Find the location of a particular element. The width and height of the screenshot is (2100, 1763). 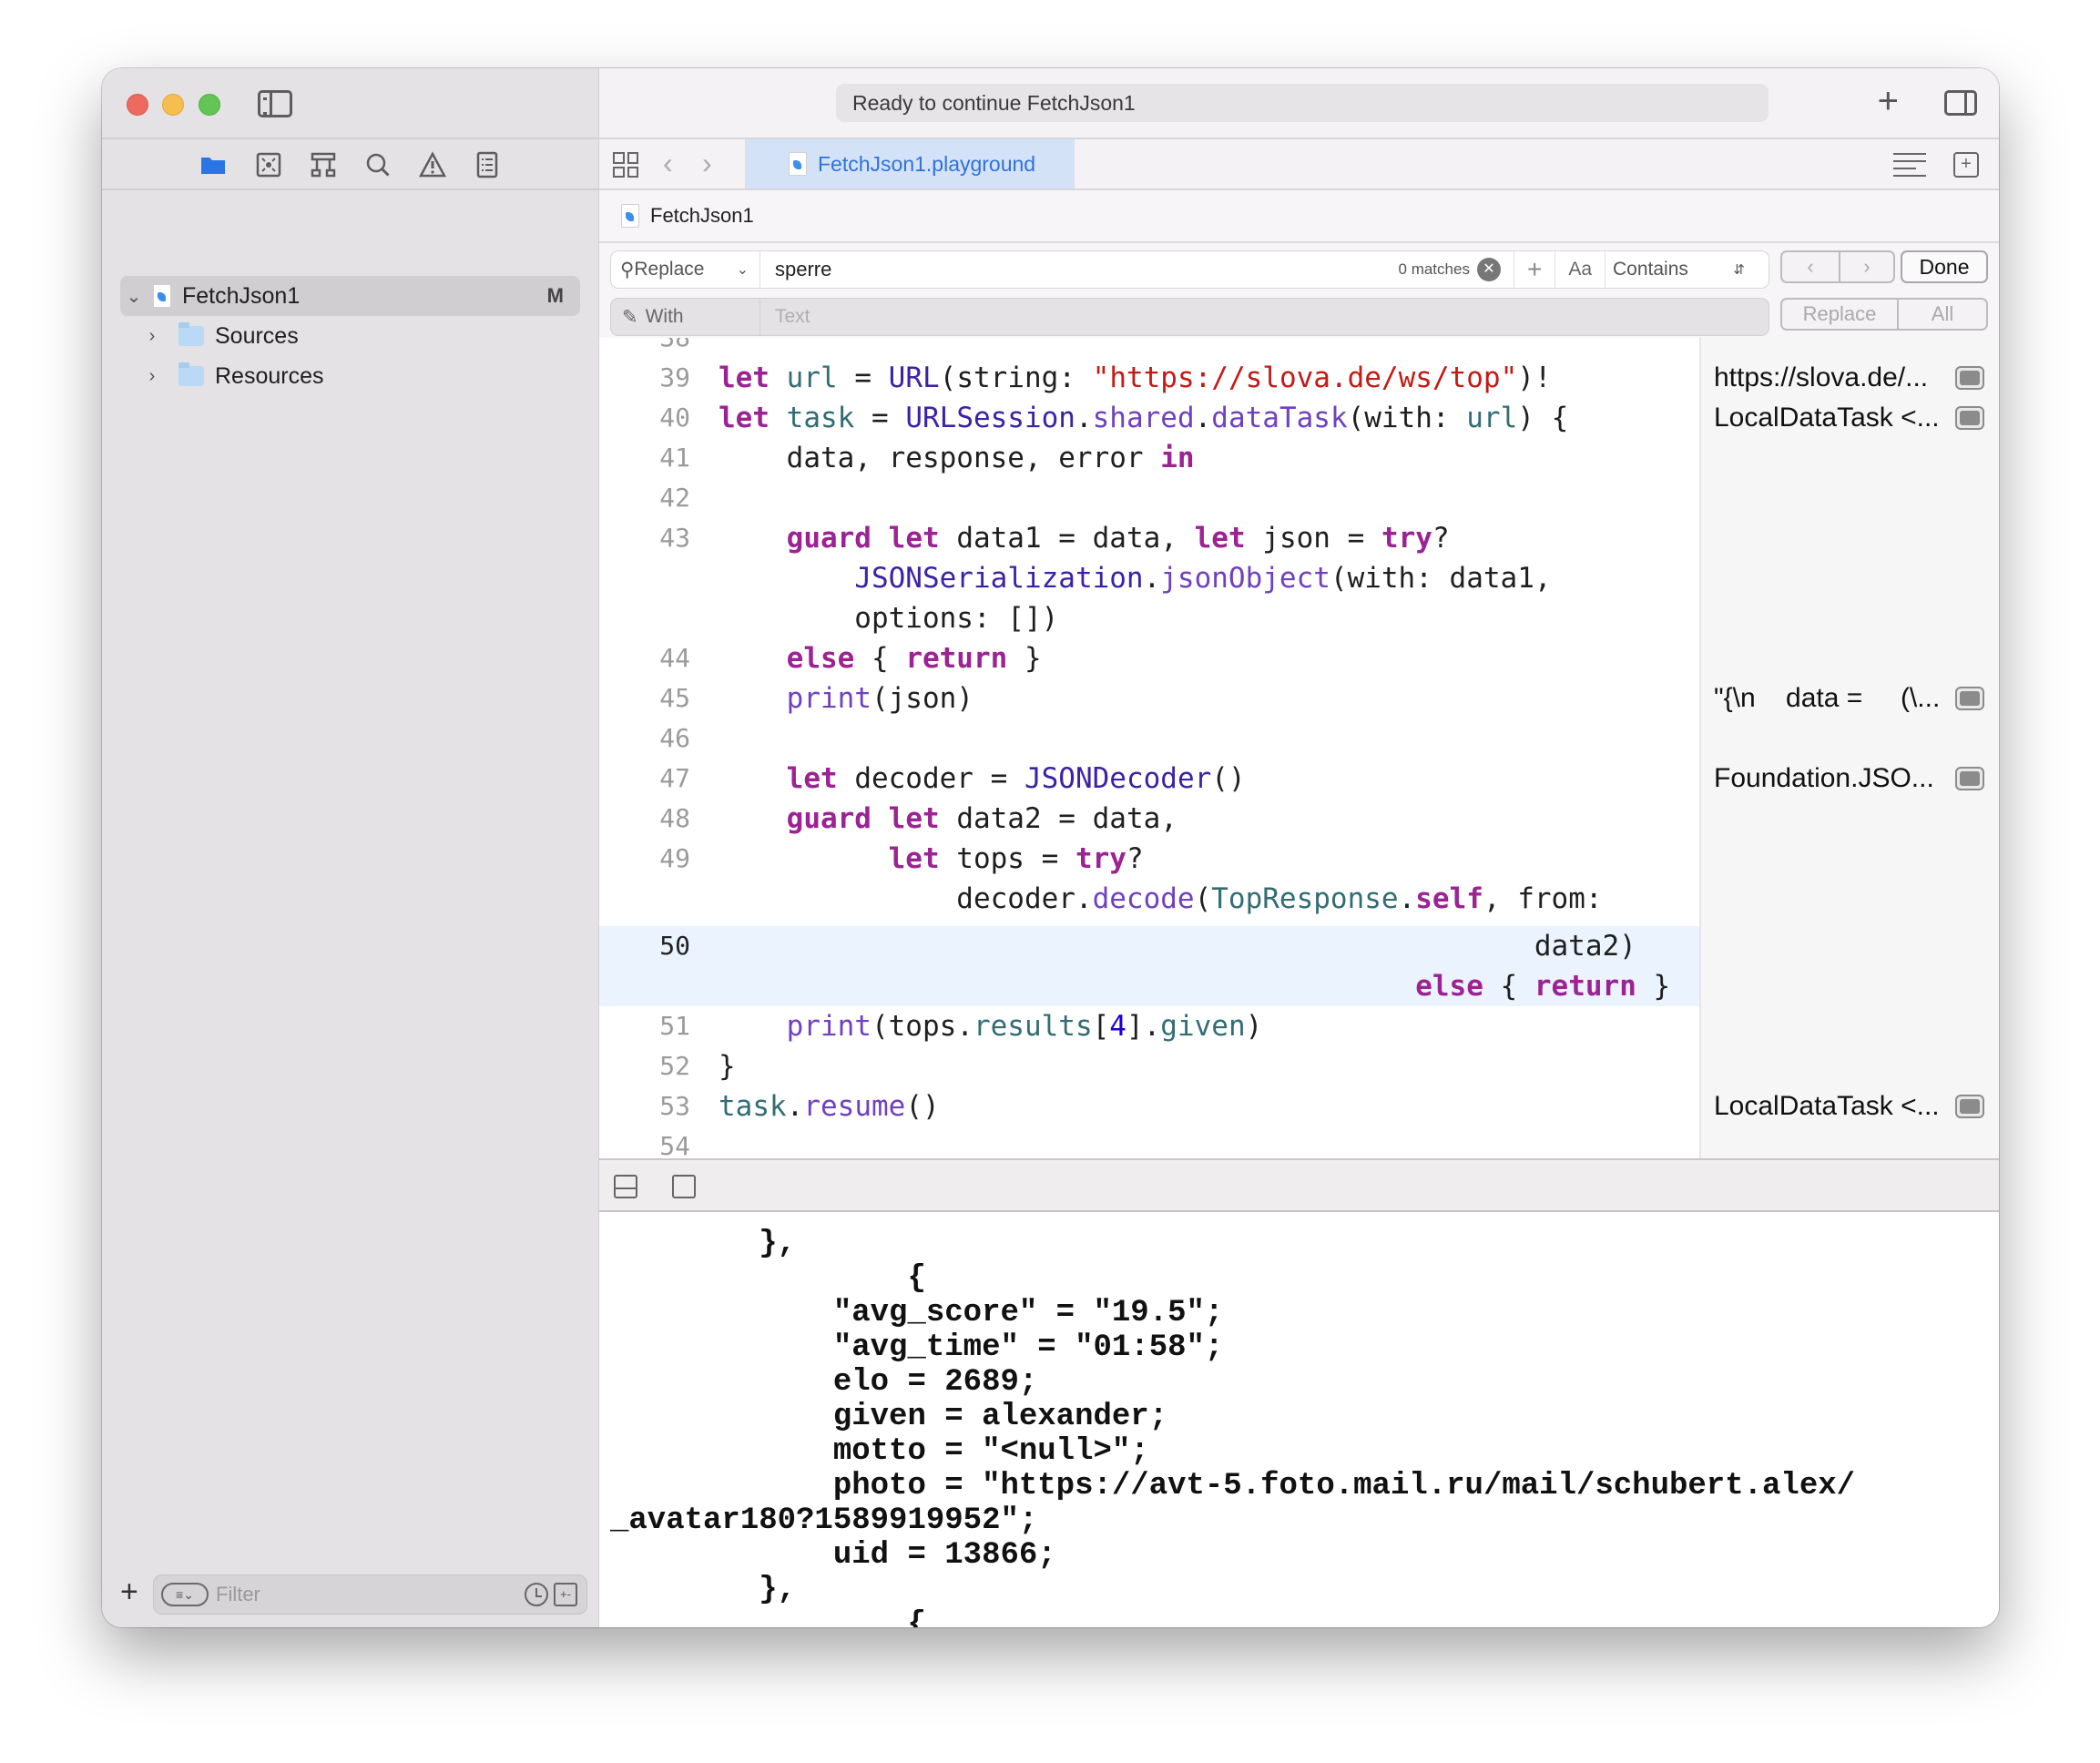

line-number: 39 is located at coordinates (674, 377).